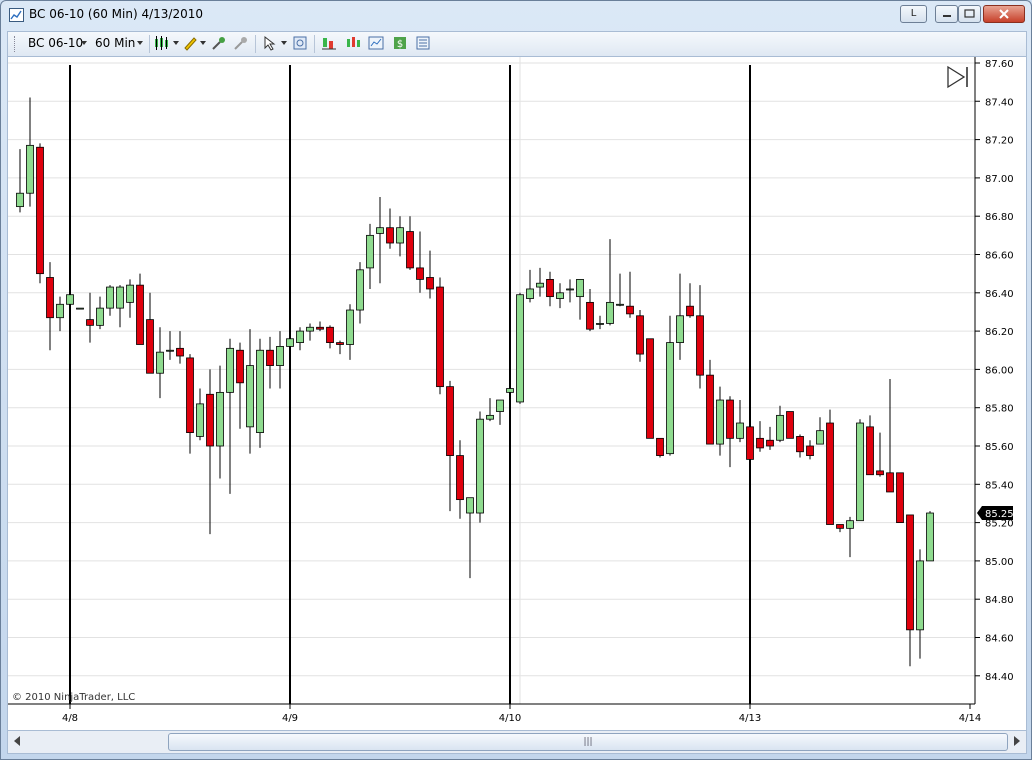 This screenshot has width=1032, height=760. What do you see at coordinates (270, 43) in the screenshot?
I see `cursor-icon` at bounding box center [270, 43].